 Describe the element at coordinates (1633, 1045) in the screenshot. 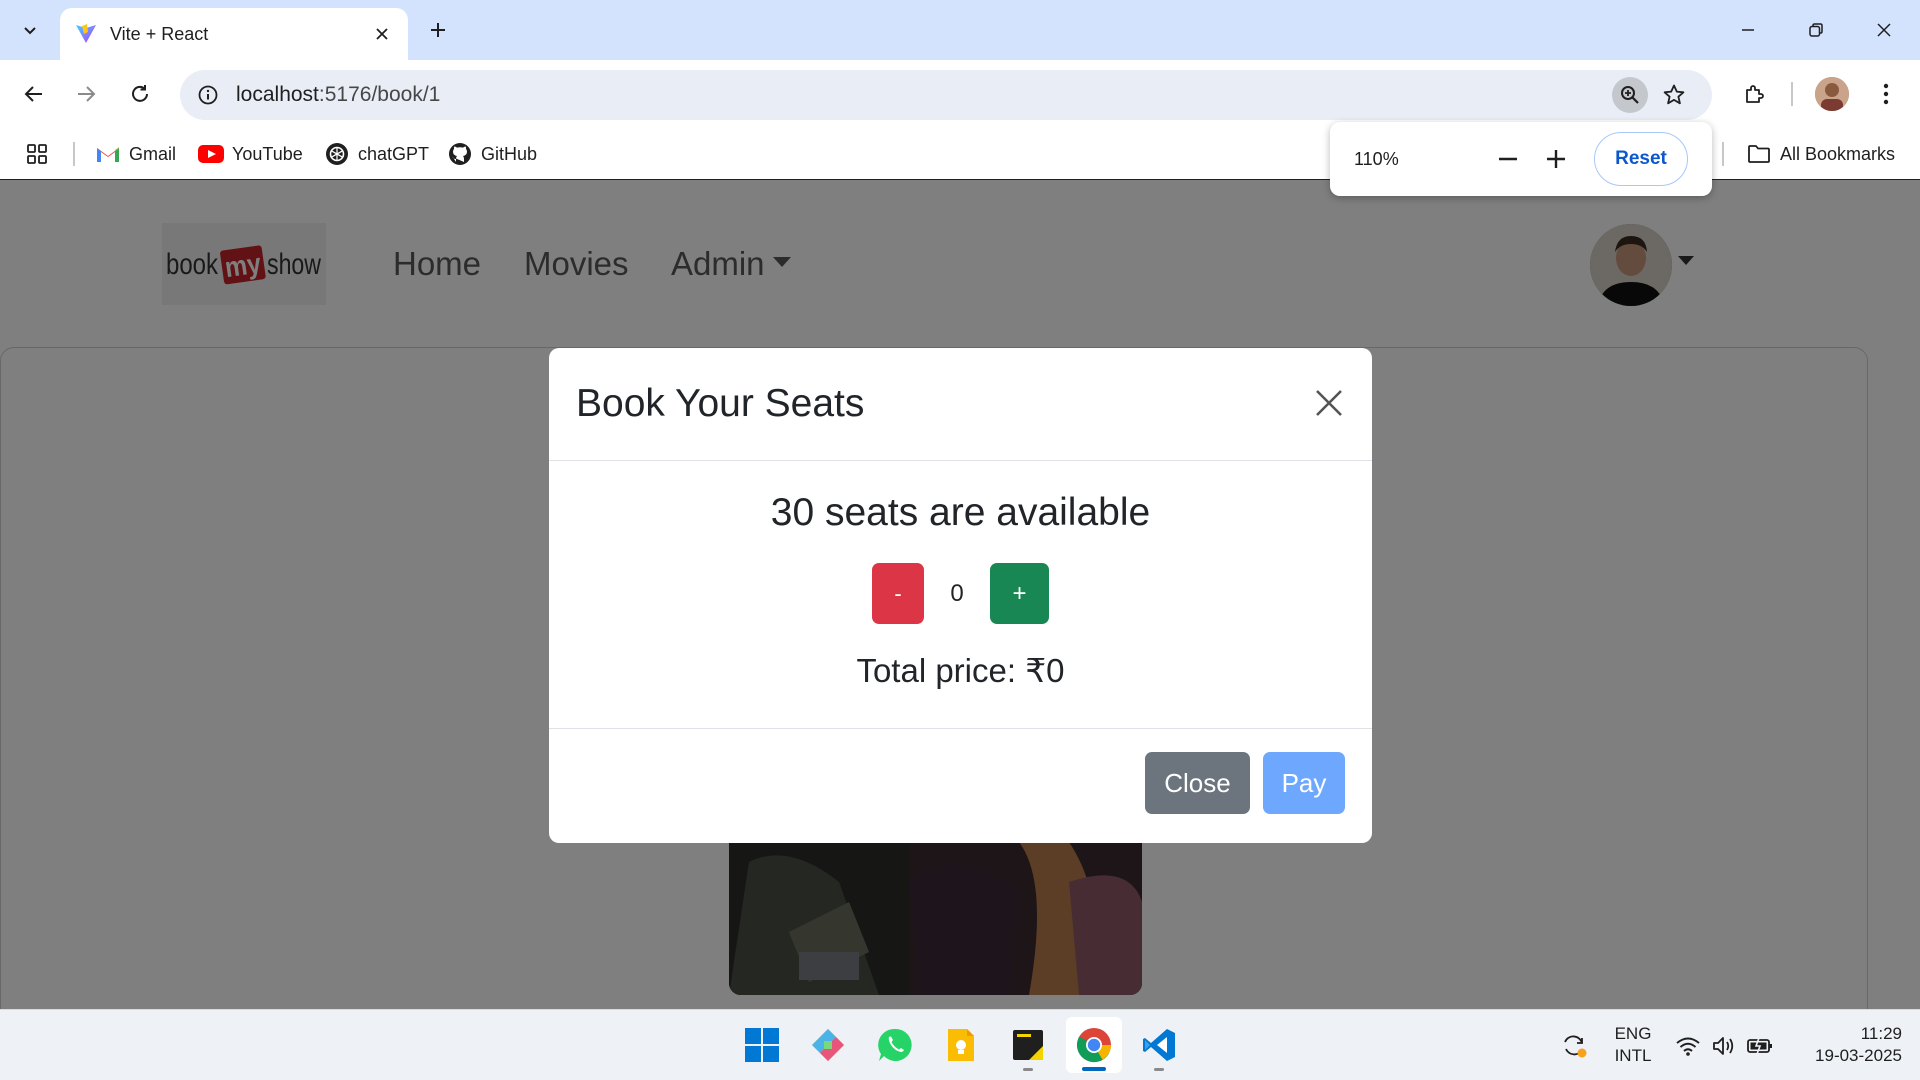

I see `language-indicator: ENG INTL` at that location.